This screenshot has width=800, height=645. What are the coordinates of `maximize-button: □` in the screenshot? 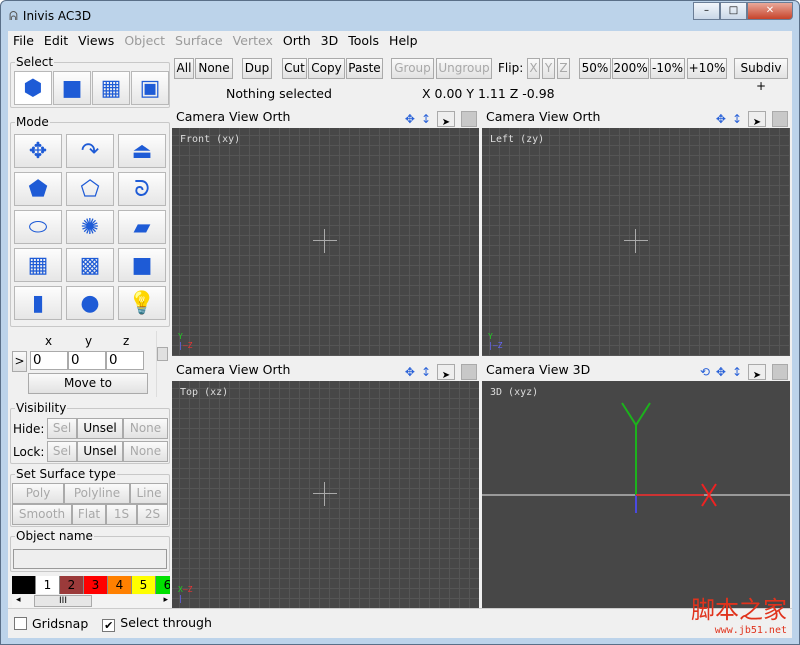 It's located at (733, 11).